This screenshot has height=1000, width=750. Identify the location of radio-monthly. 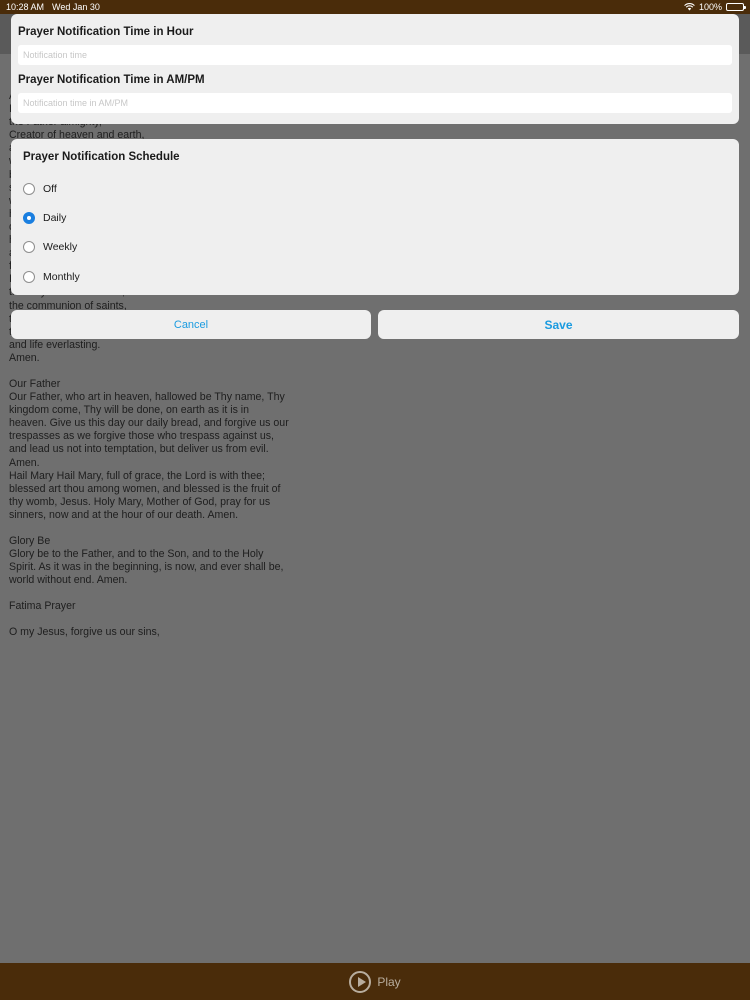
(29, 276).